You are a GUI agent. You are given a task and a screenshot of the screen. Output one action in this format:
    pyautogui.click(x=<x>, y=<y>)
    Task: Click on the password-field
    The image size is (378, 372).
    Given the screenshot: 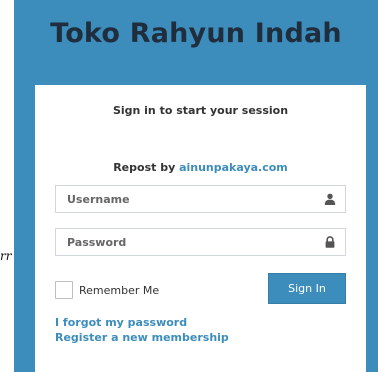 What is the action you would take?
    pyautogui.click(x=200, y=242)
    